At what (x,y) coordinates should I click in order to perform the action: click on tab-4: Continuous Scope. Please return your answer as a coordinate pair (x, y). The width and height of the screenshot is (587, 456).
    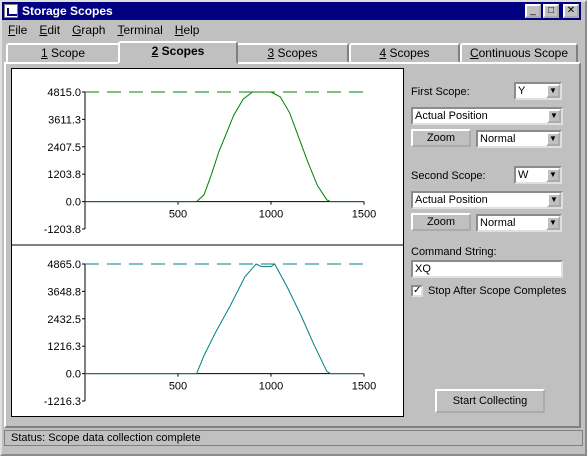
    Looking at the image, I should click on (519, 53).